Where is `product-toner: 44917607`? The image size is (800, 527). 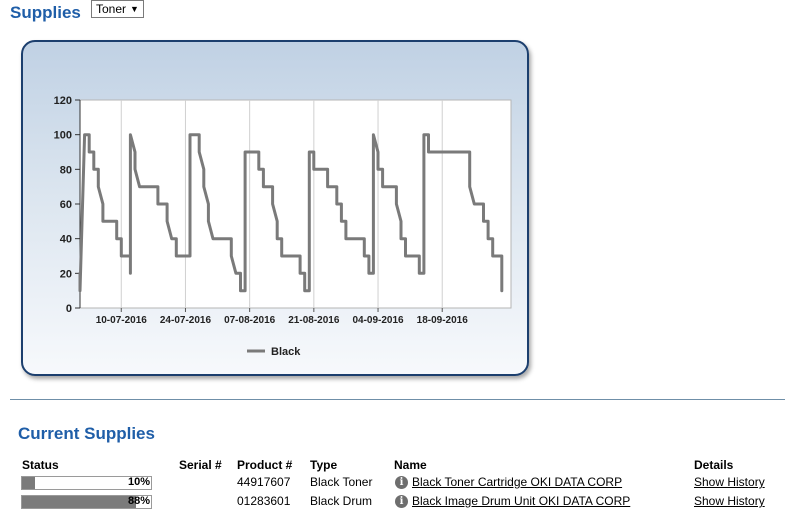 product-toner: 44917607 is located at coordinates (264, 482).